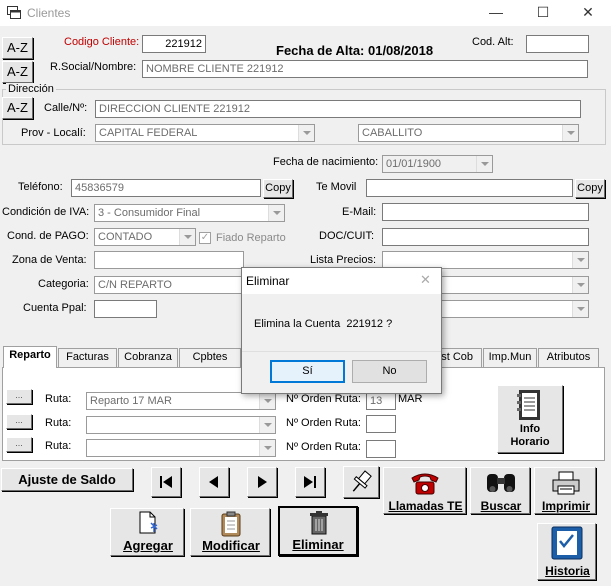 The image size is (611, 586). Describe the element at coordinates (102, 42) in the screenshot. I see `codigo-cliente-label: Codigo Cliente:` at that location.